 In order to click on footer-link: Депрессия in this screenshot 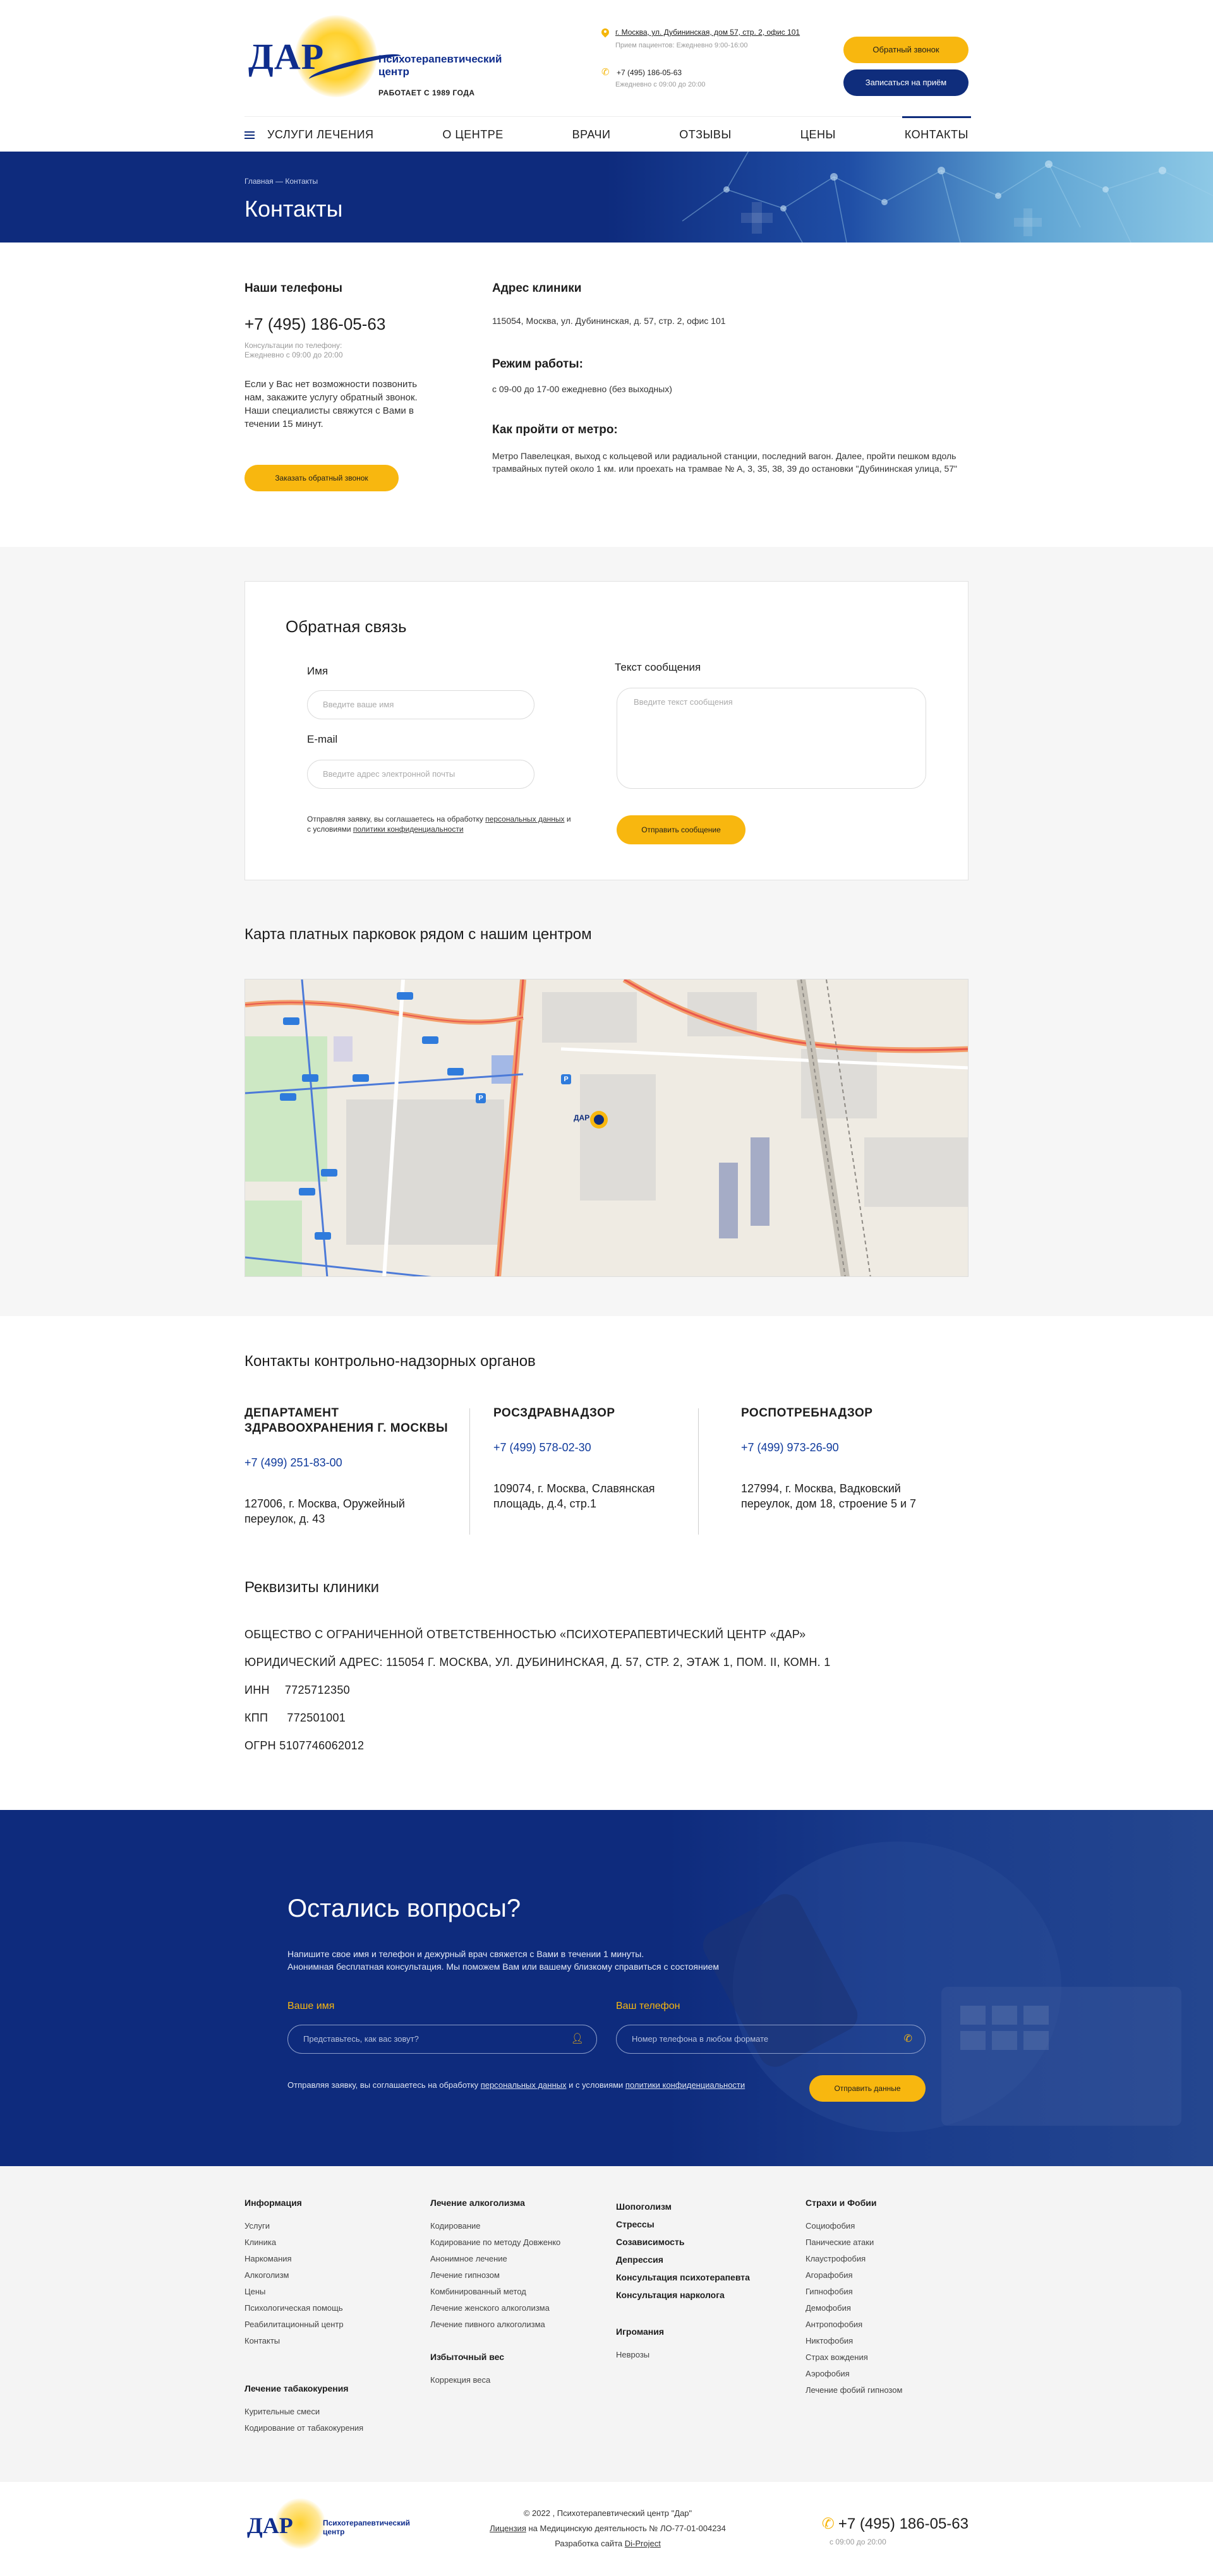, I will do `click(683, 2259)`.